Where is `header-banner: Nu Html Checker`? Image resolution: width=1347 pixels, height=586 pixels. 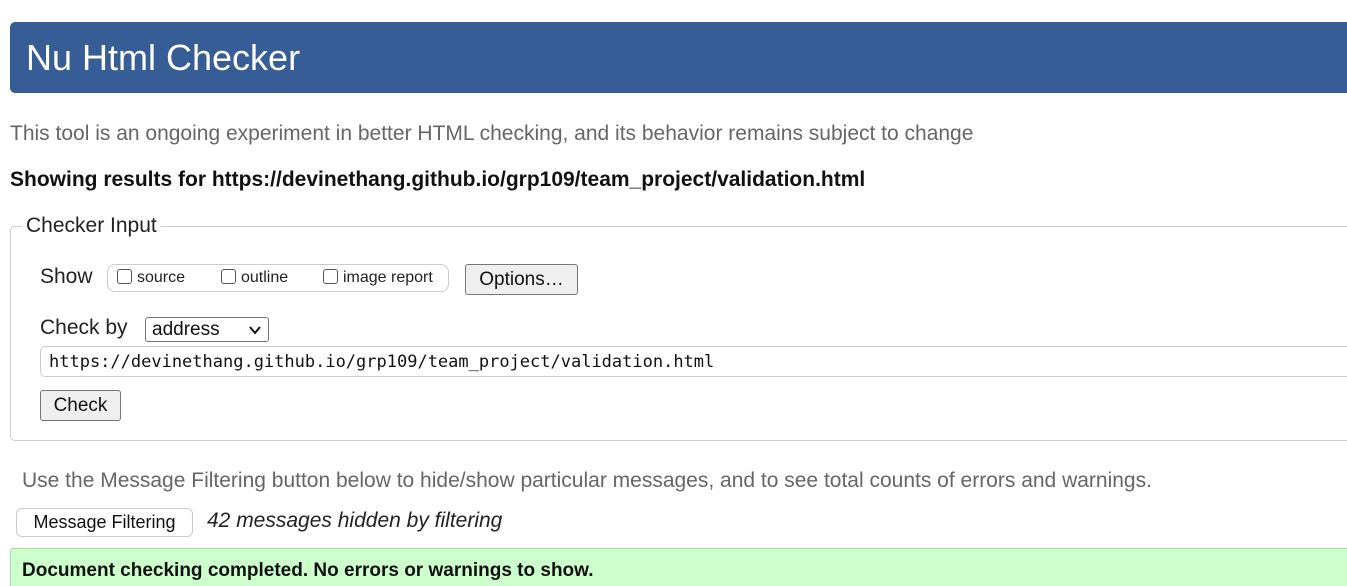
header-banner: Nu Html Checker is located at coordinates (678, 57).